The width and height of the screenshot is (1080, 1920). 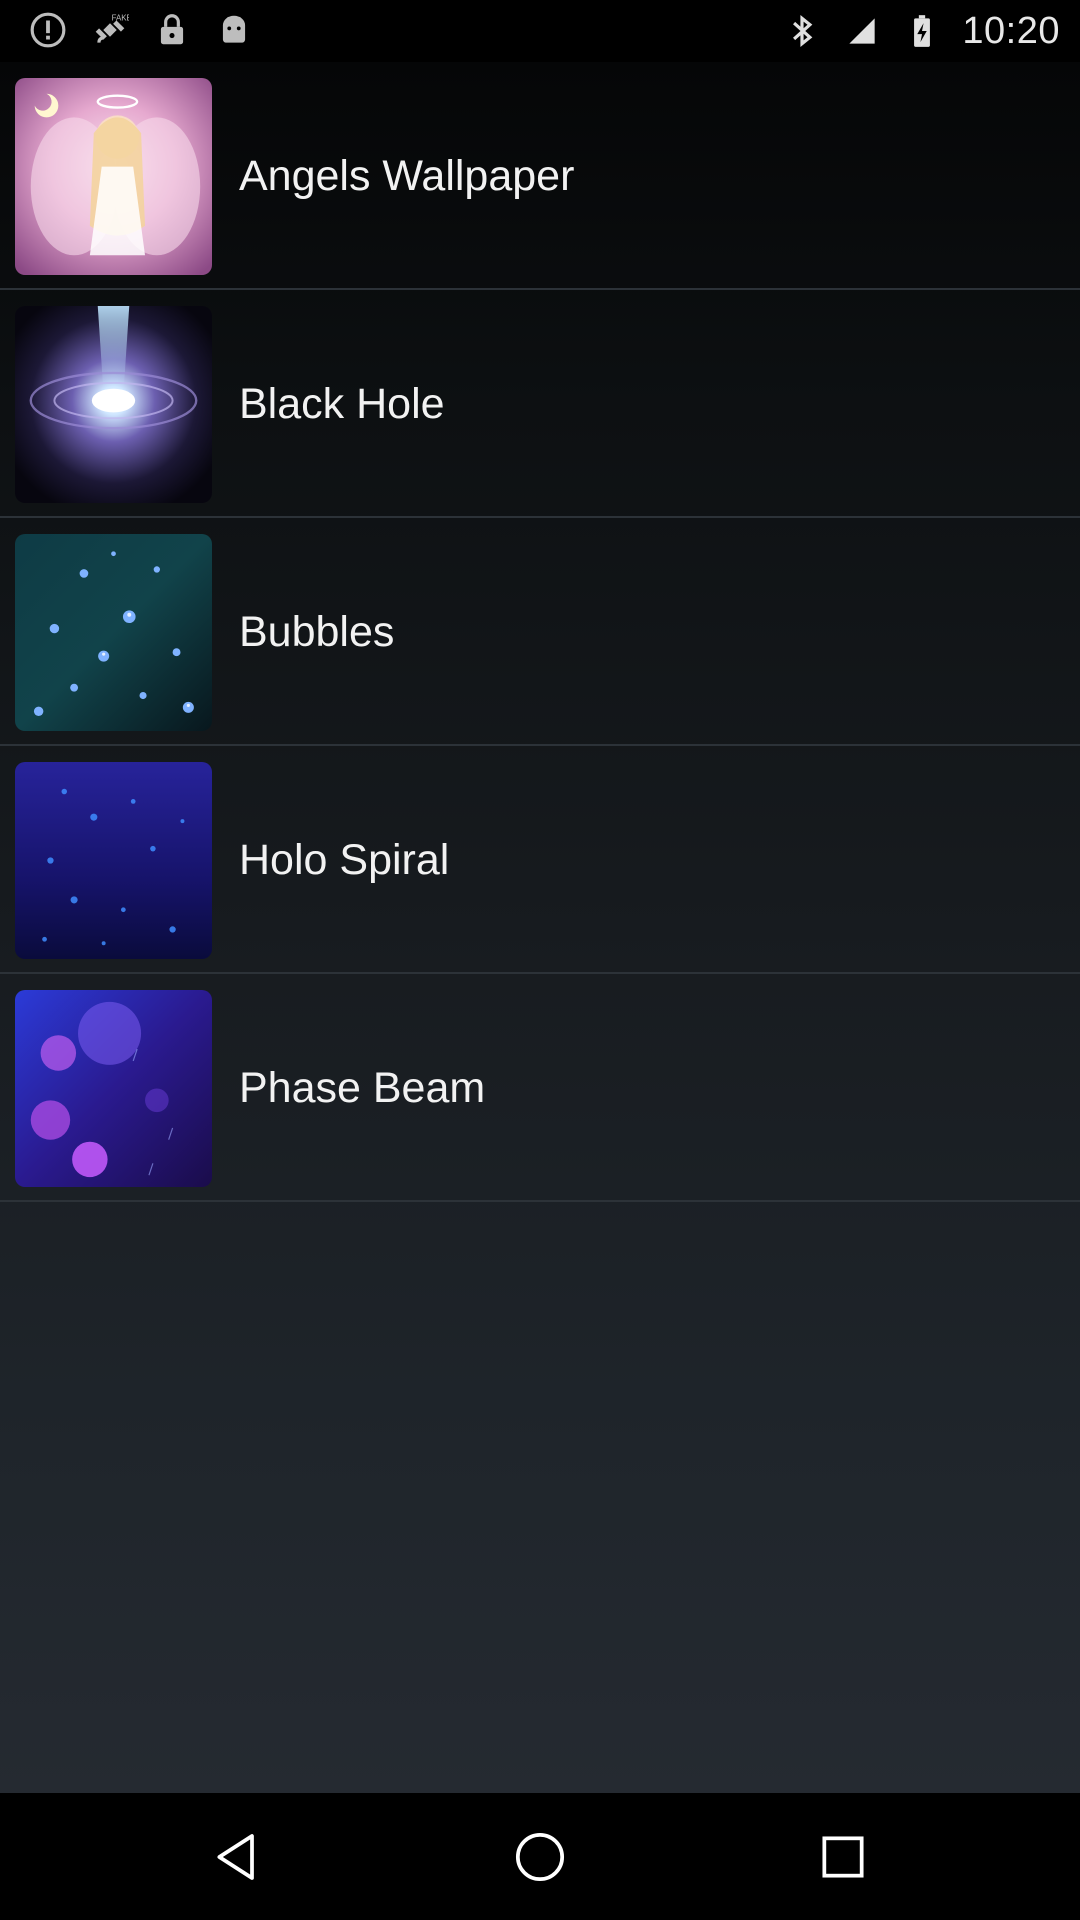 What do you see at coordinates (141, 30) in the screenshot?
I see `status-left-icons: FAKE` at bounding box center [141, 30].